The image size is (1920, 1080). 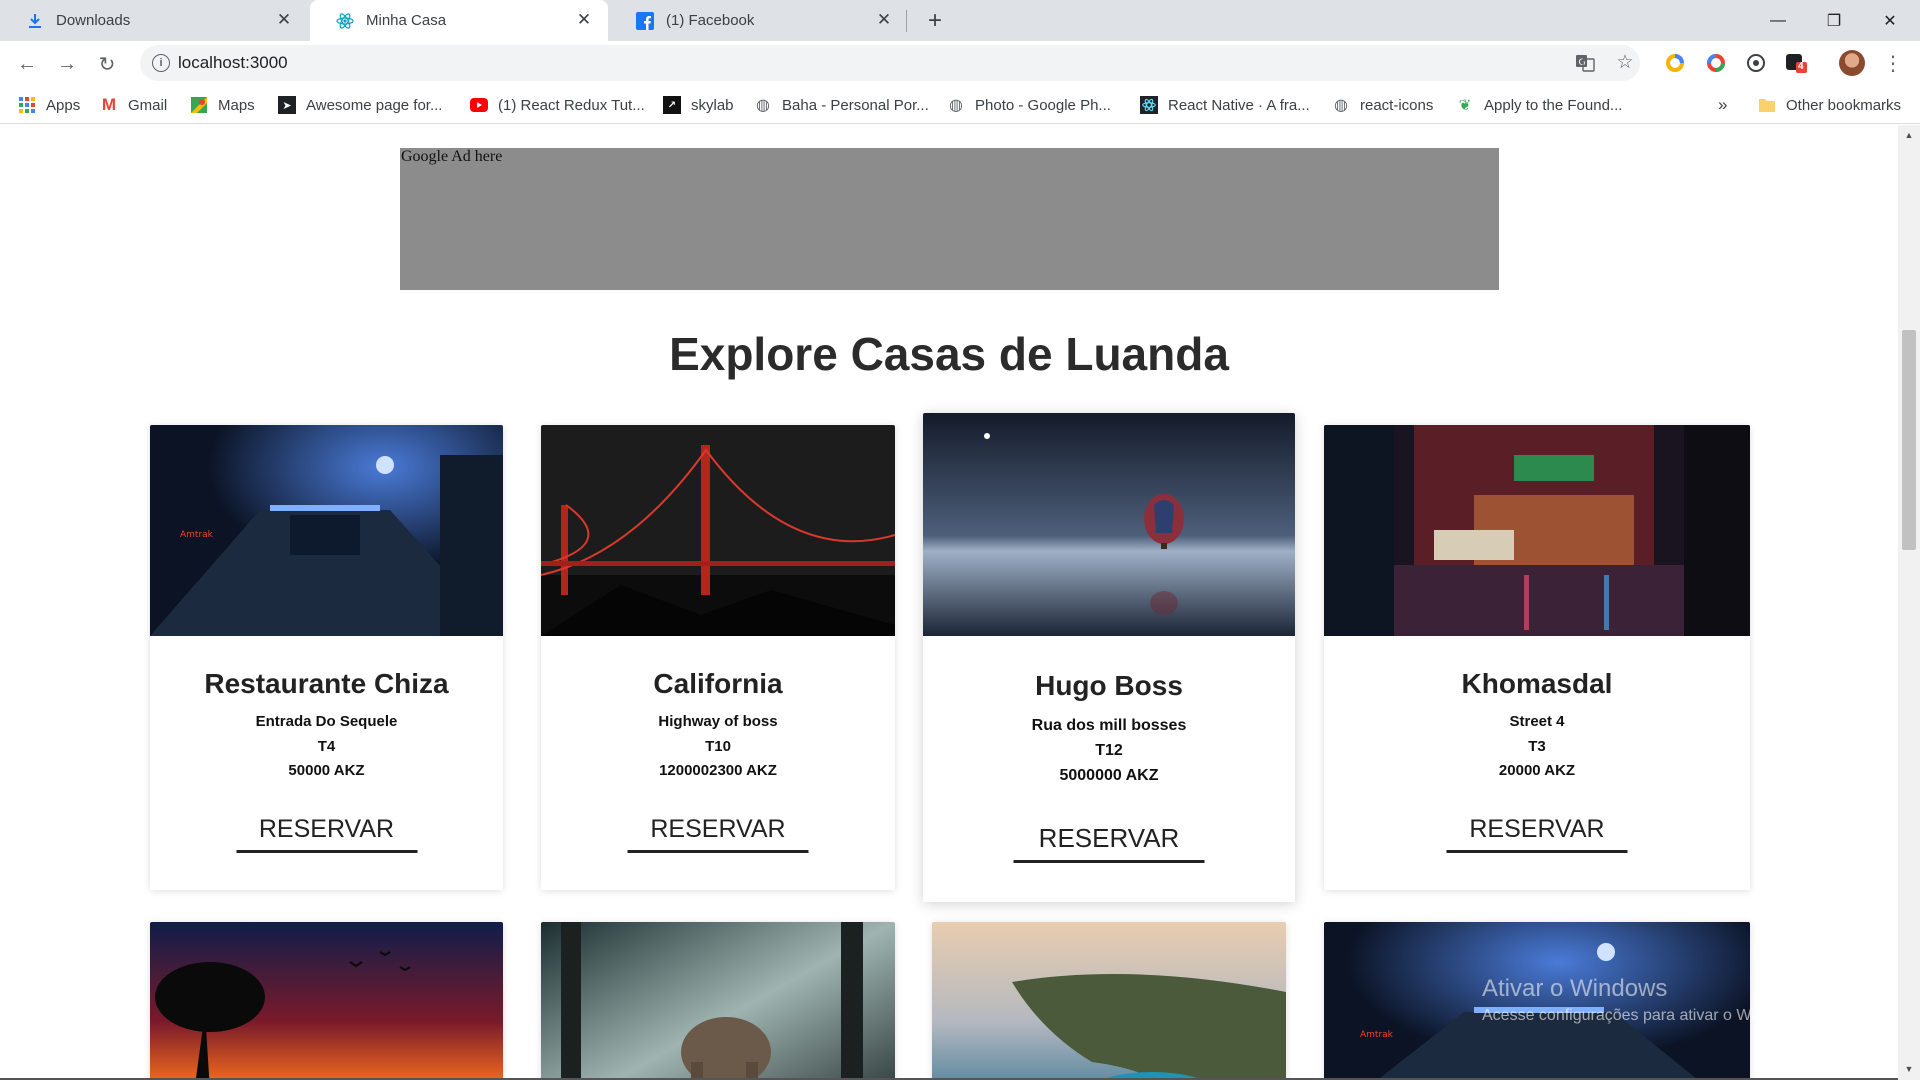 What do you see at coordinates (1109, 750) in the screenshot?
I see `house-typology: T12` at bounding box center [1109, 750].